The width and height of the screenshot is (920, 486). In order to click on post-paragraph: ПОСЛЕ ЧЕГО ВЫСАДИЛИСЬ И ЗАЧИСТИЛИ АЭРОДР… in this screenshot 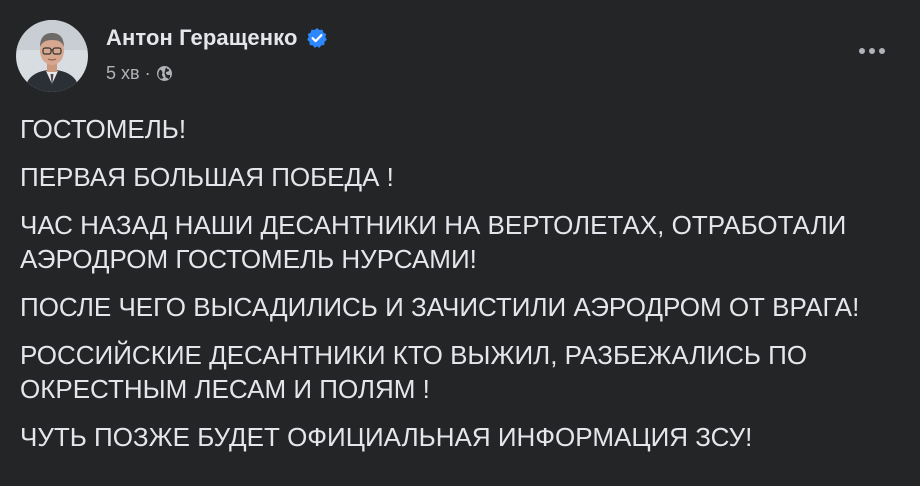, I will do `click(440, 307)`.